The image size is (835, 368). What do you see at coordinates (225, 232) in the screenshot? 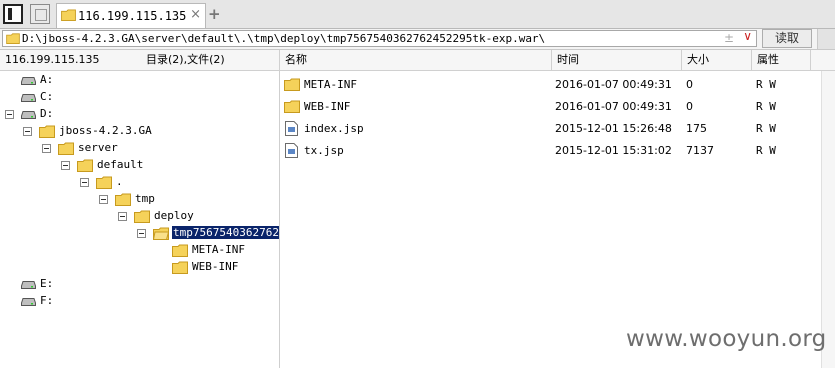
I see `tree-label: tmp756754036276245` at bounding box center [225, 232].